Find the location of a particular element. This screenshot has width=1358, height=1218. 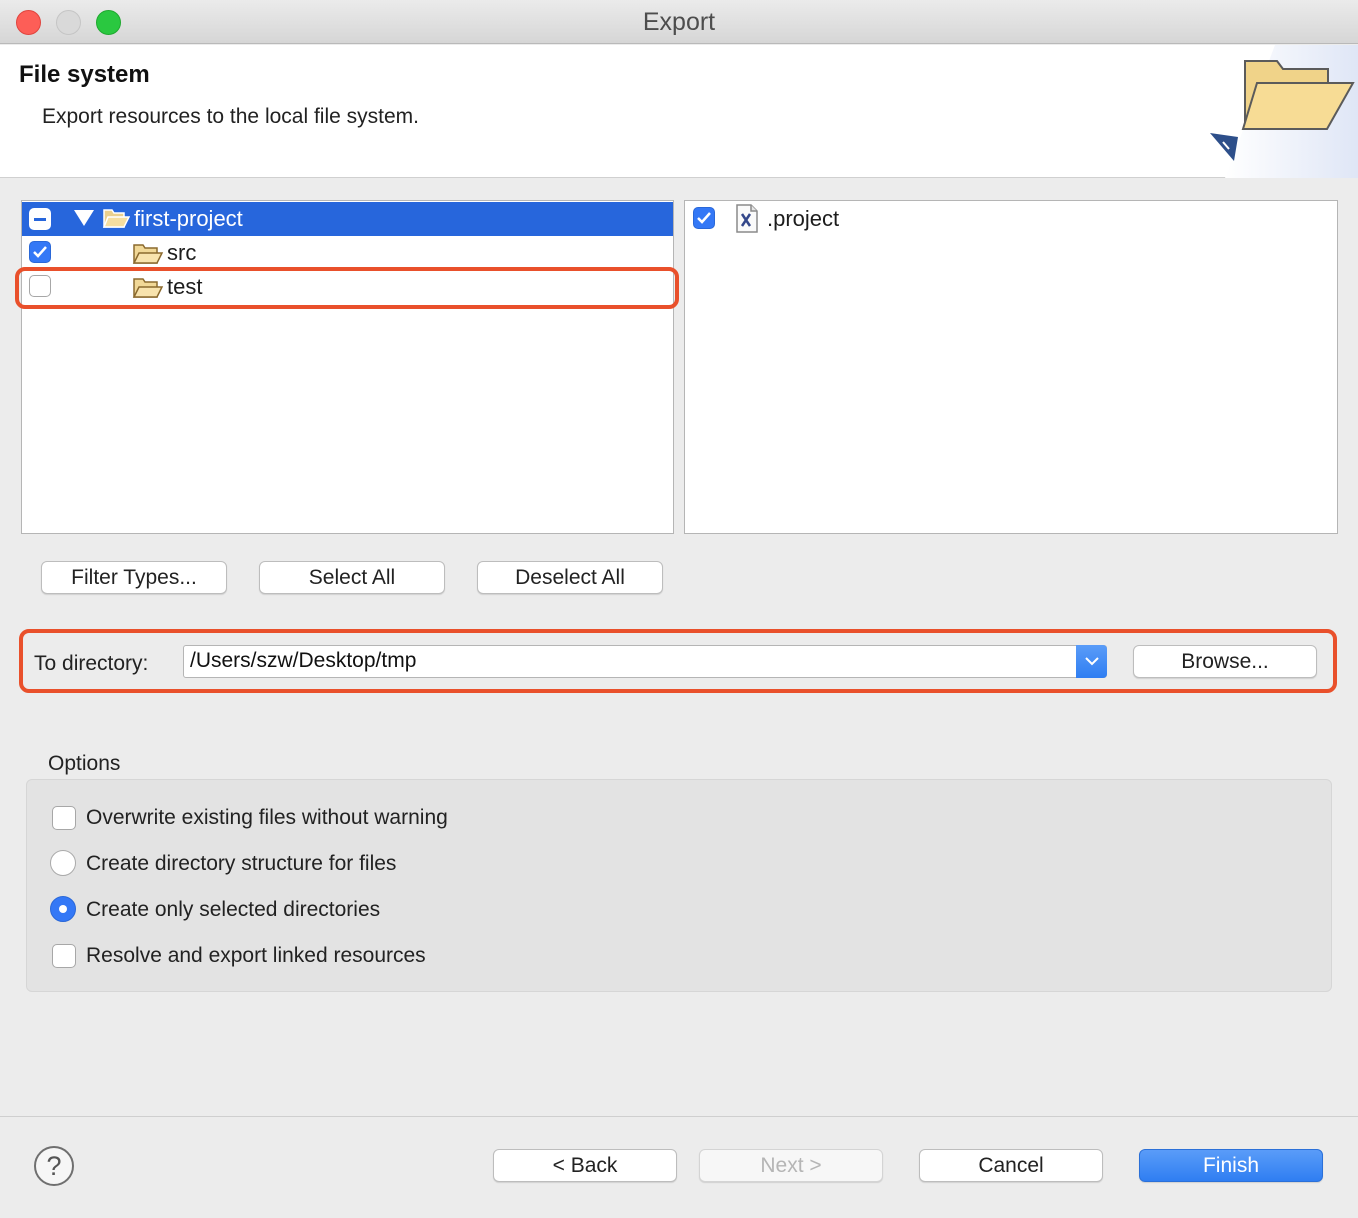

create-selected-label: Create only selected directories is located at coordinates (233, 910).